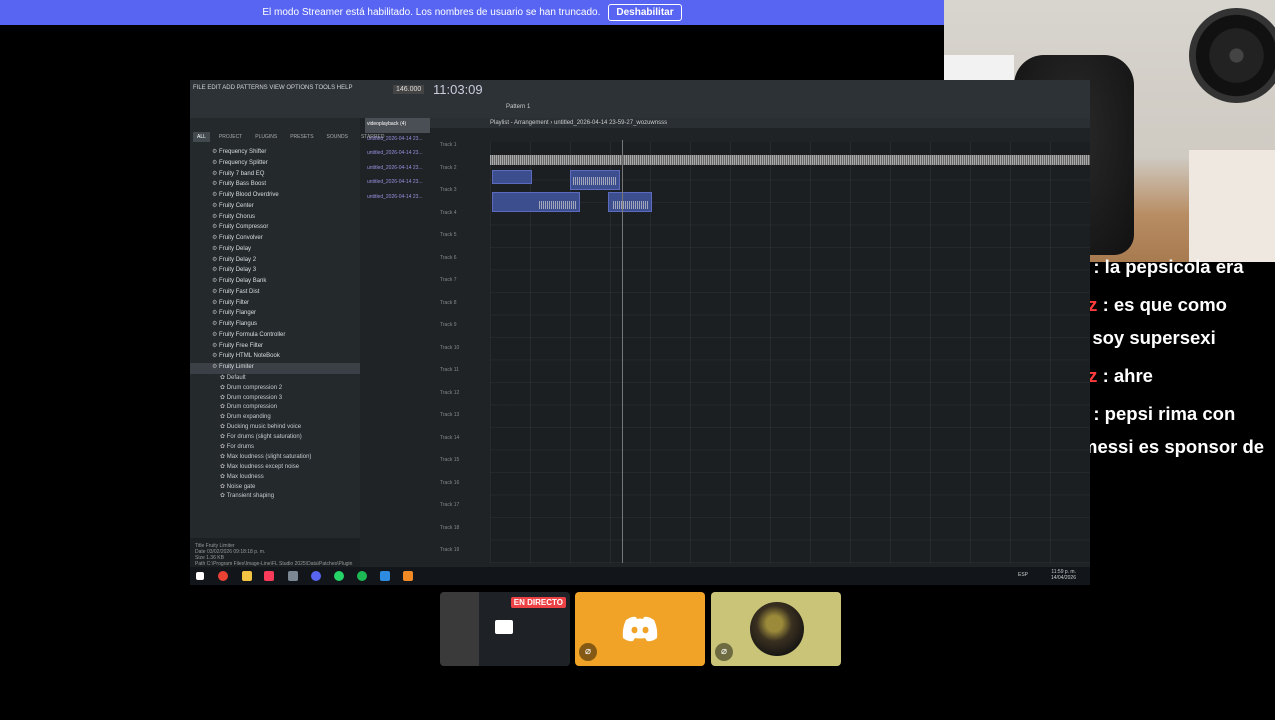  Describe the element at coordinates (339, 576) in the screenshot. I see `whatsapp-icon` at that location.